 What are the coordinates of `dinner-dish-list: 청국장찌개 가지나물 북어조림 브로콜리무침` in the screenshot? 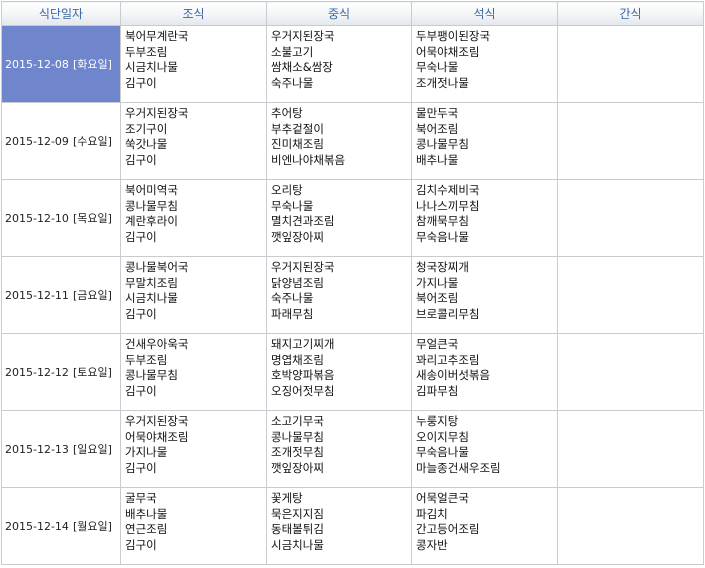 It's located at (484, 289).